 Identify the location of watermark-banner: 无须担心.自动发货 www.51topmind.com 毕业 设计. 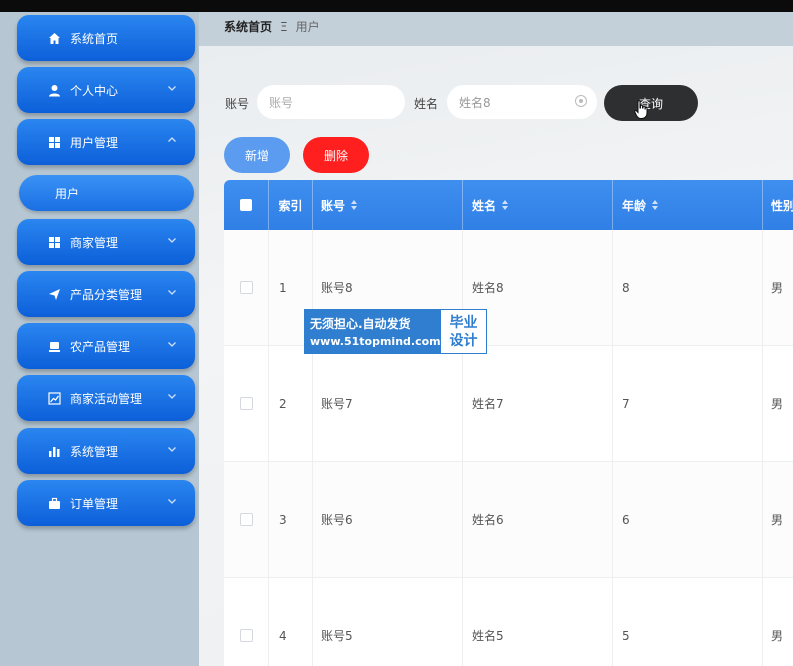
(395, 331).